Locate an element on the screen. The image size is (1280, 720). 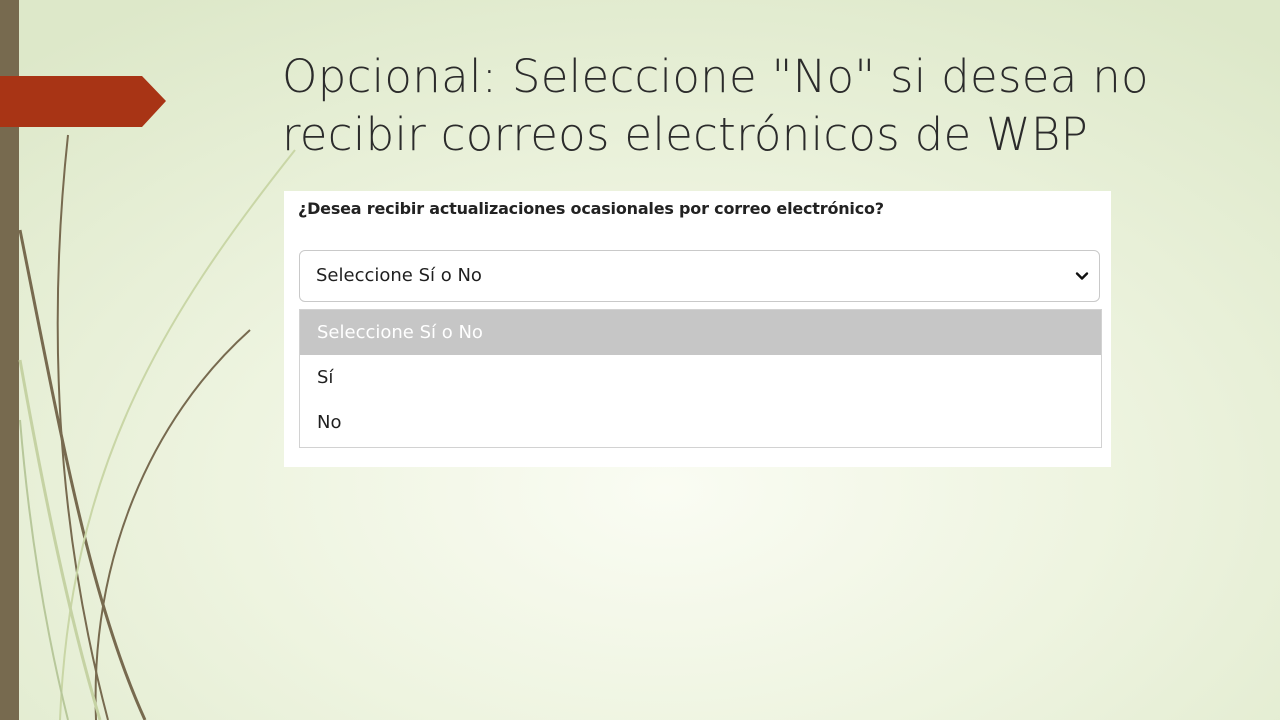
select-dropdown-list: Seleccione Sí o No Sí No is located at coordinates (700, 378).